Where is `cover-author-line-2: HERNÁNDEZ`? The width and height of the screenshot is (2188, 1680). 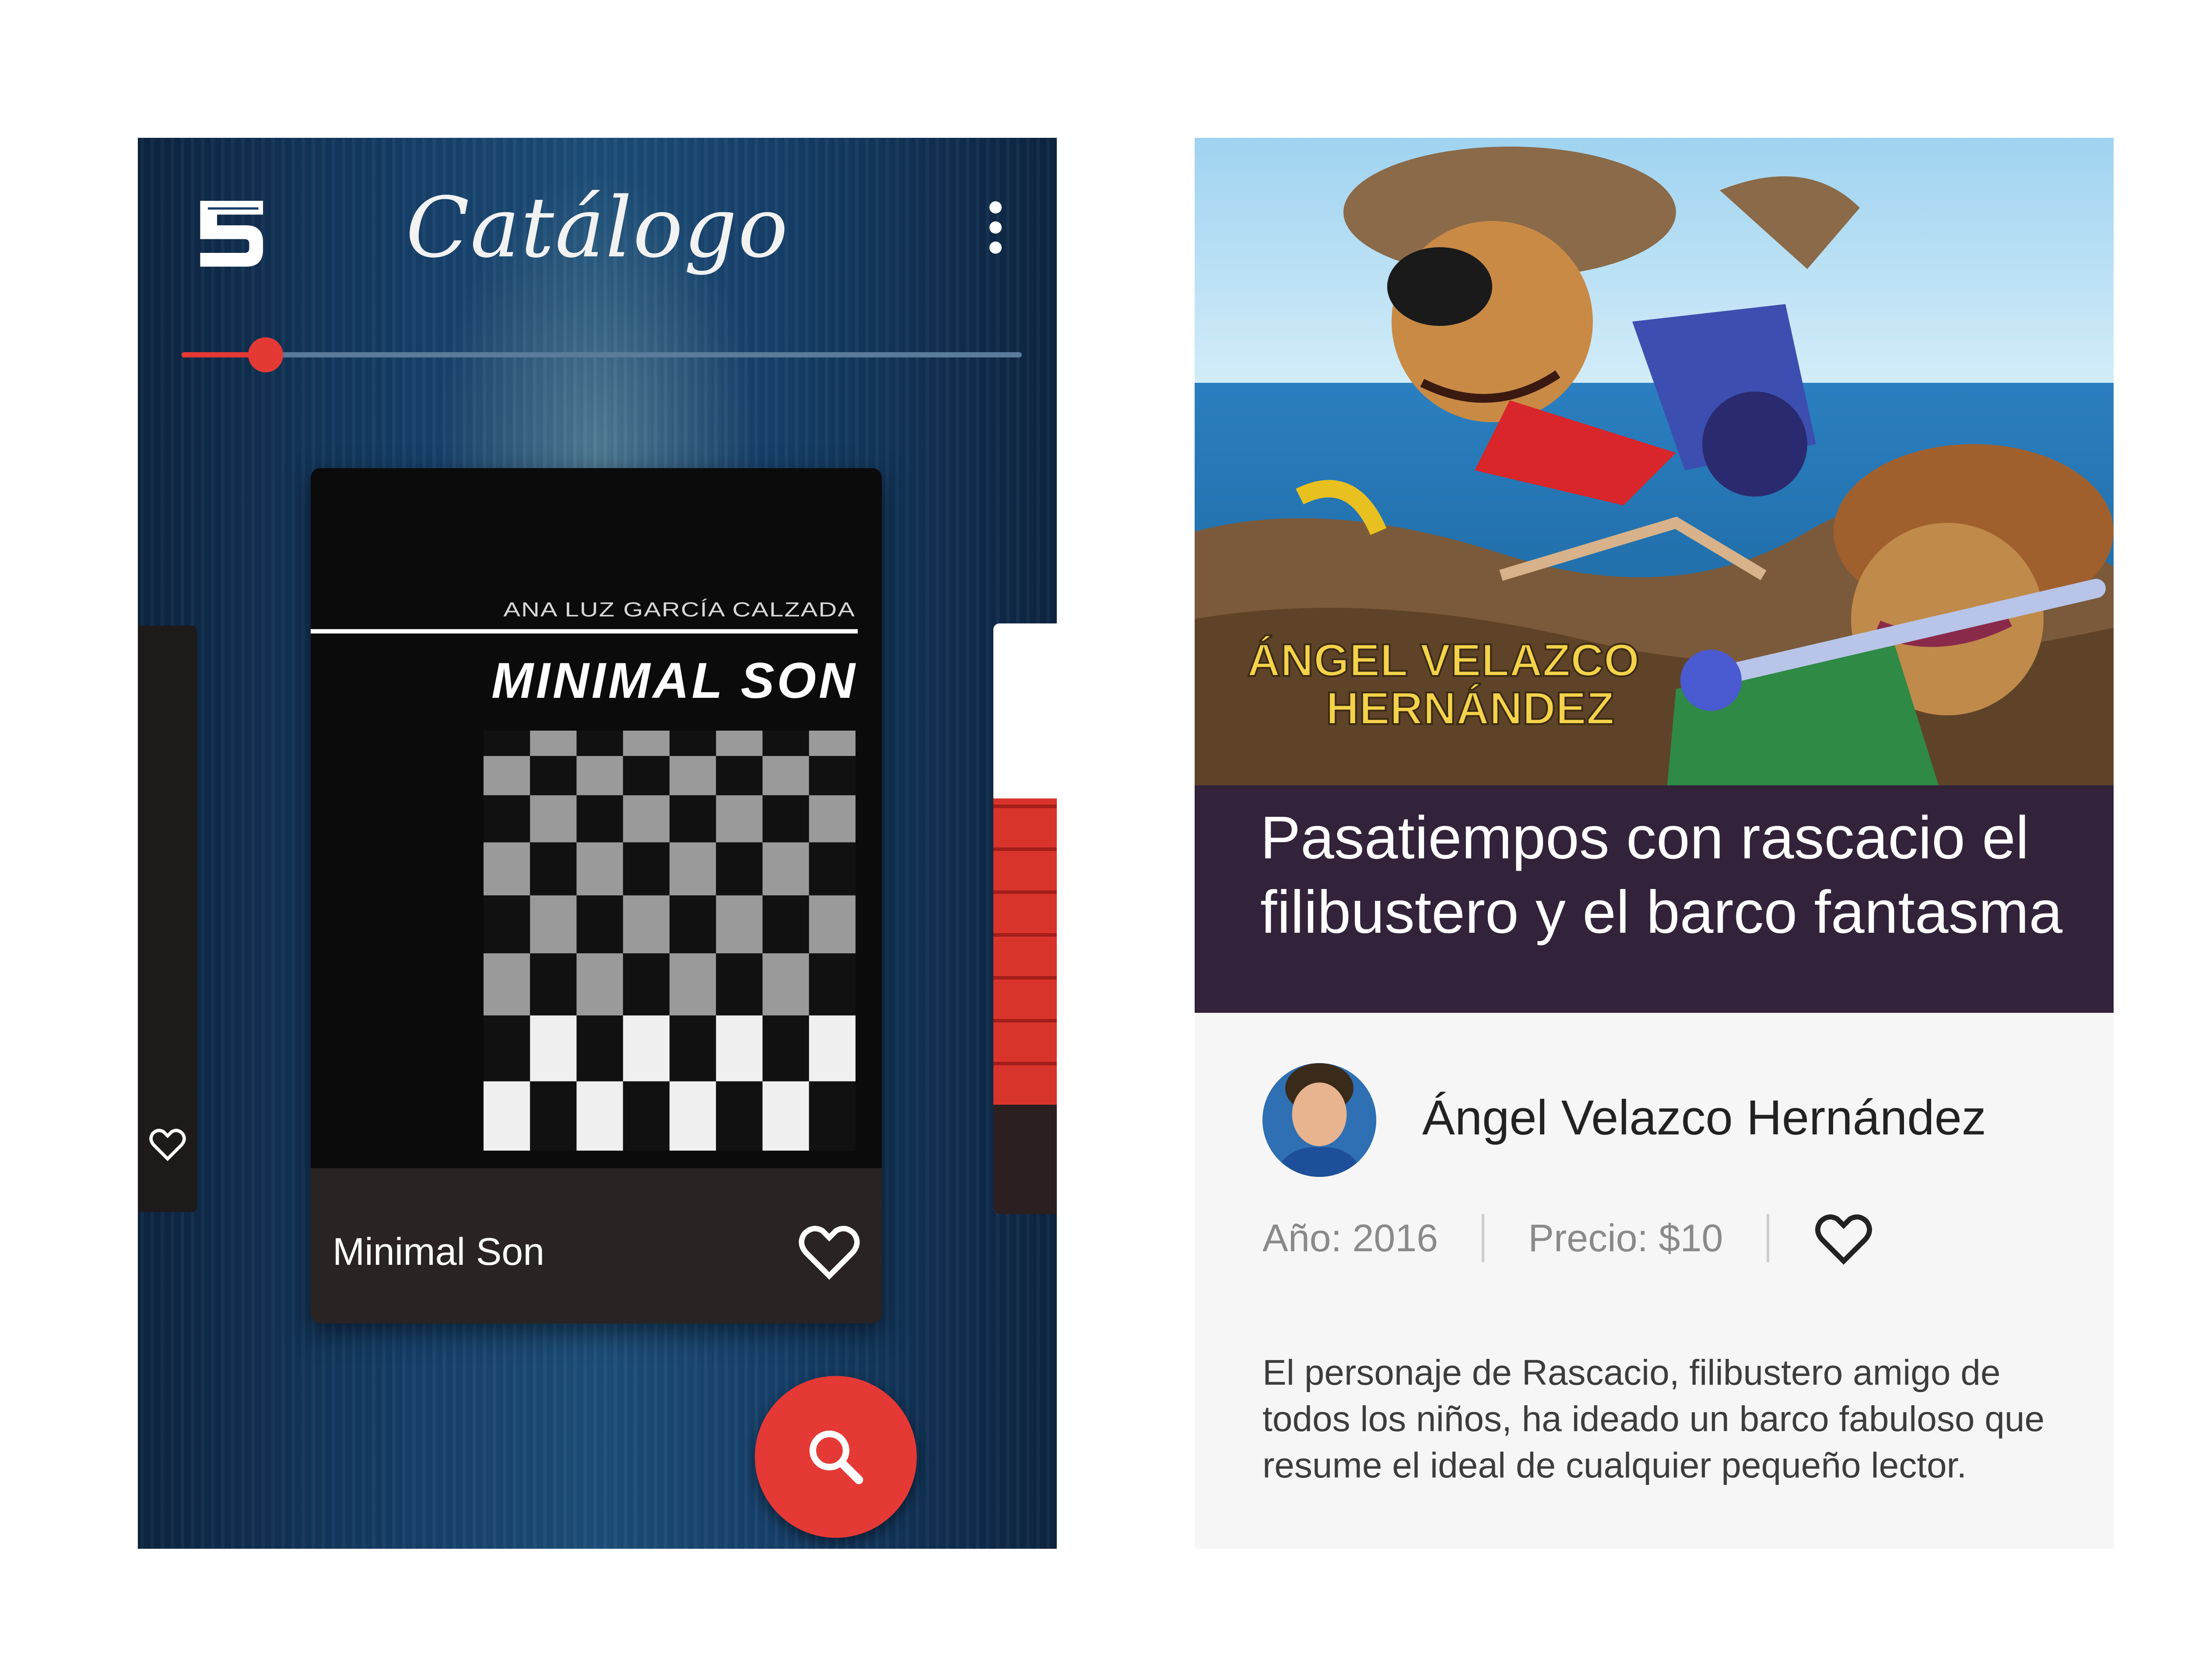
cover-author-line-2: HERNÁNDEZ is located at coordinates (1470, 708).